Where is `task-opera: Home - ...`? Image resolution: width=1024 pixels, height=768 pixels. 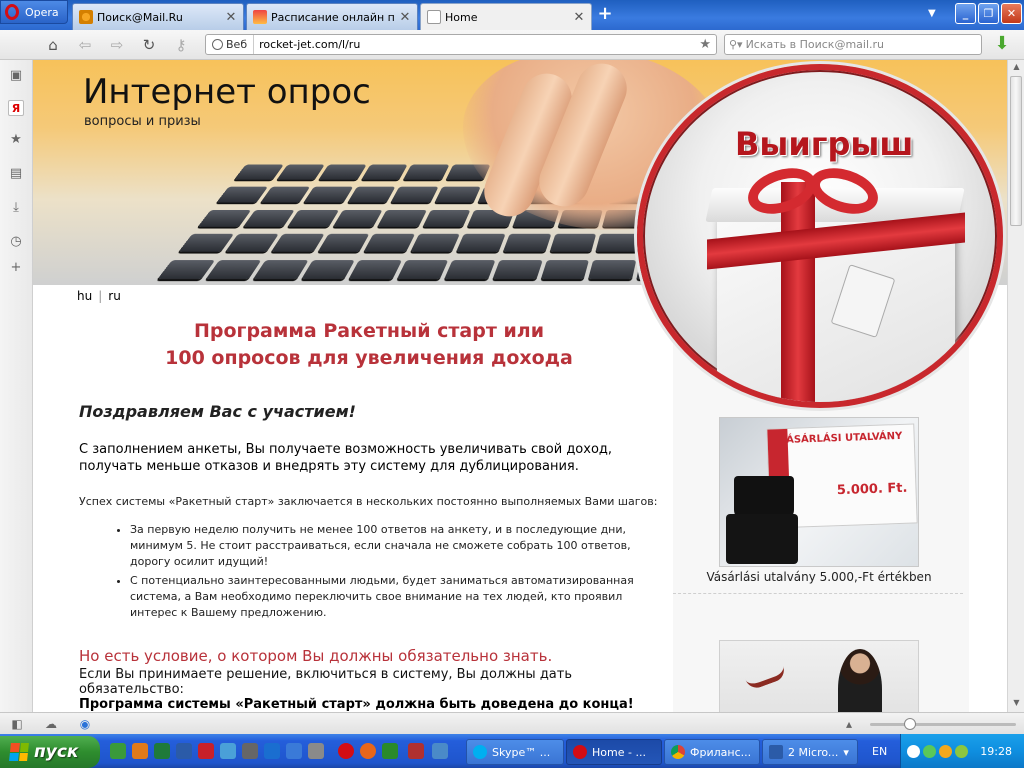
task-opera: Home - ... is located at coordinates (614, 752).